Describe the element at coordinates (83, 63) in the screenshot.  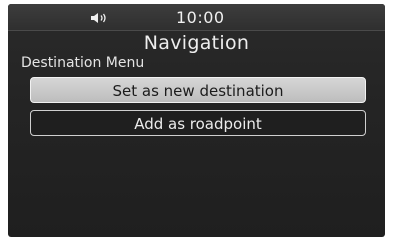
I see `menu-subtitle: Destination Menu` at that location.